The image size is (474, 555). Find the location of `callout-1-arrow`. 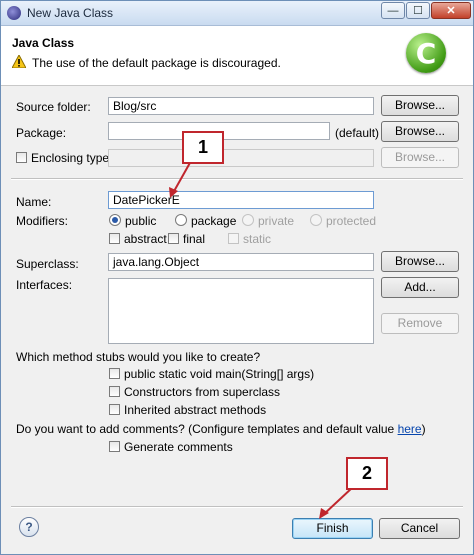

callout-1-arrow is located at coordinates (182, 177).